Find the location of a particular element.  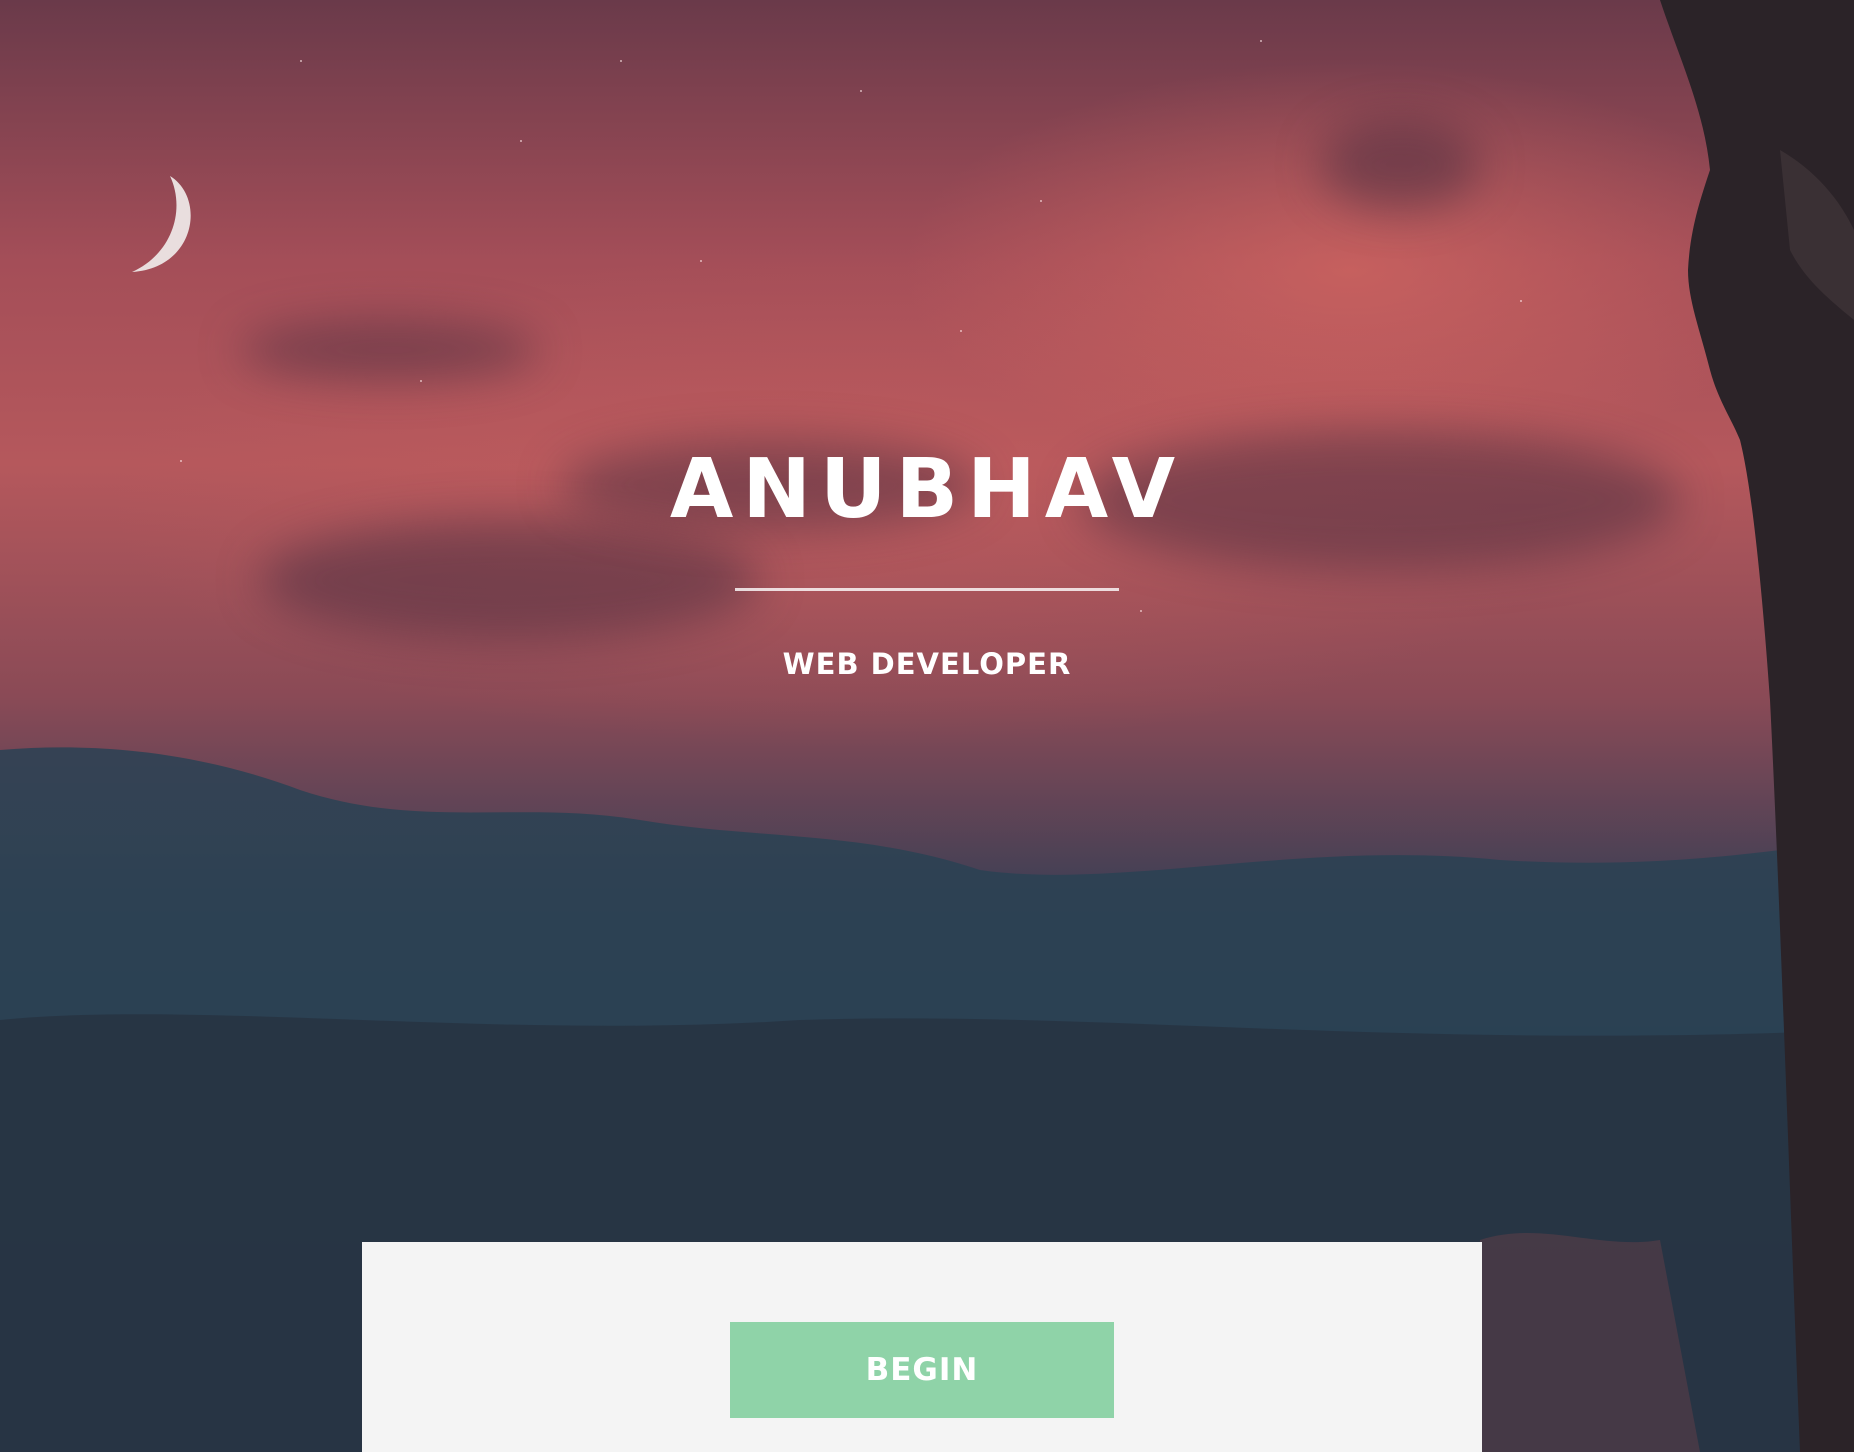

begin-button: BEGIN is located at coordinates (922, 1370).